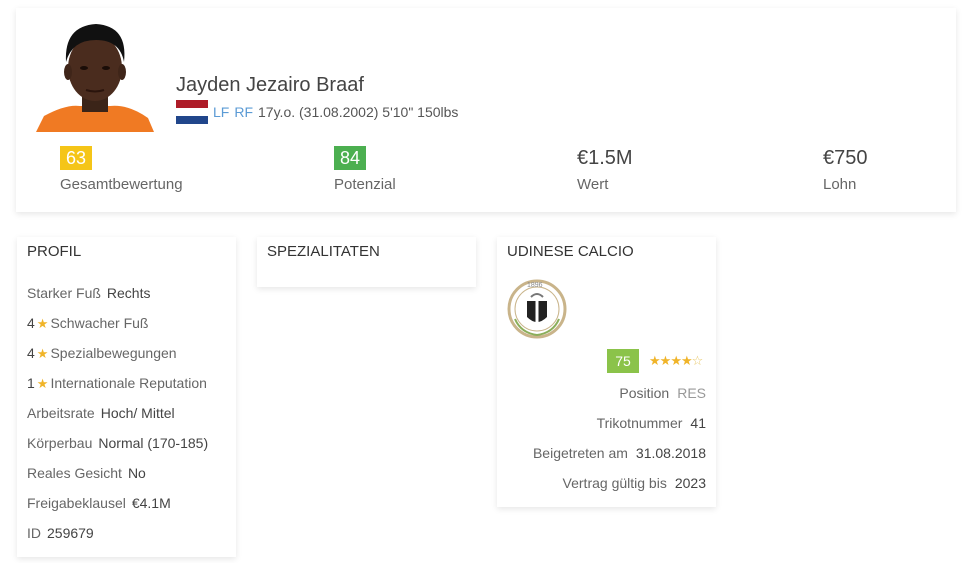  I want to click on jersey-number-value: 41, so click(698, 423).